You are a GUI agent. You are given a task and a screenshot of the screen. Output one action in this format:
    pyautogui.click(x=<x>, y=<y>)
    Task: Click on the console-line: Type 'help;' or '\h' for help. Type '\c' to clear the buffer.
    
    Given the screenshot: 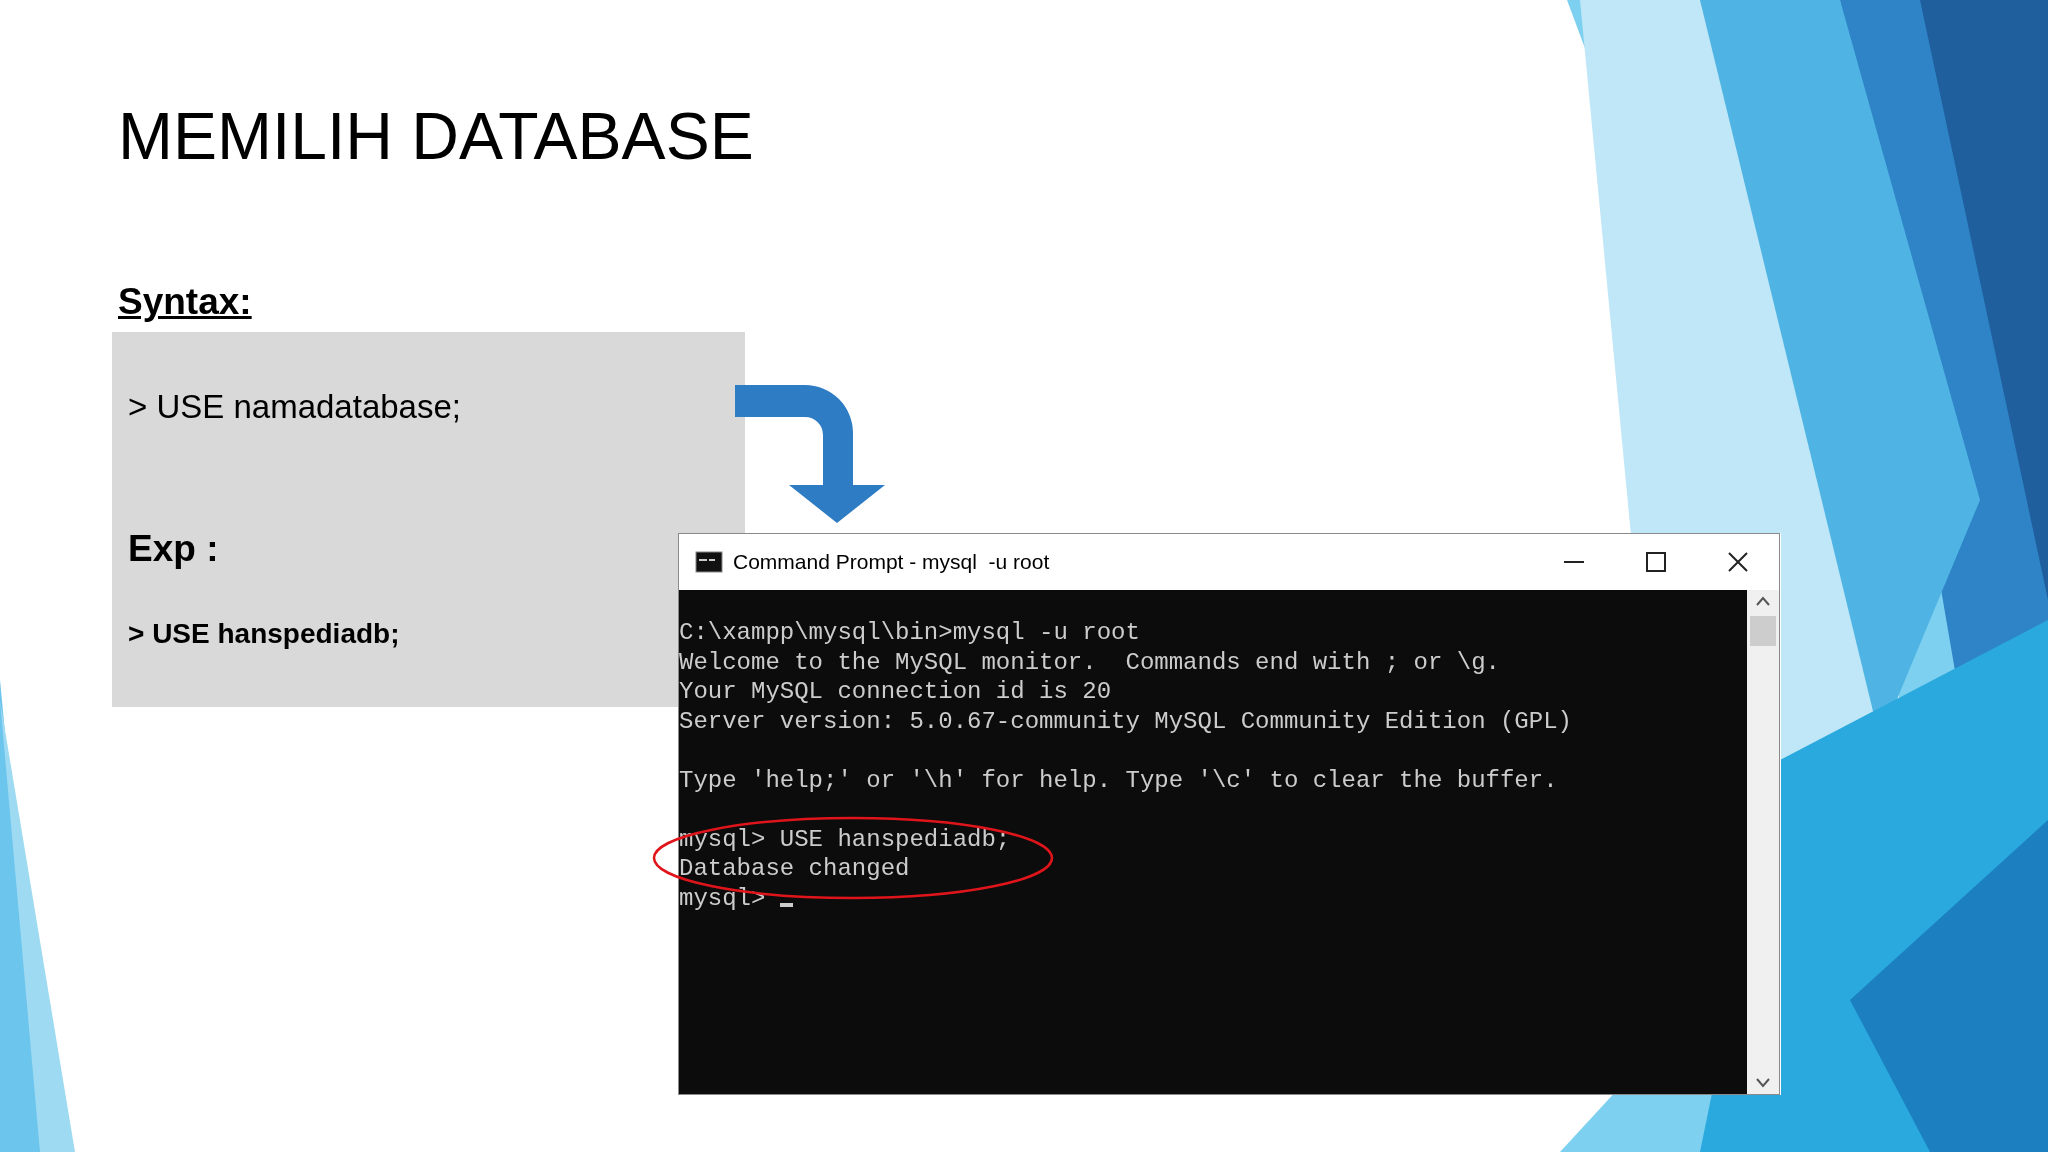 What is the action you would take?
    pyautogui.click(x=1118, y=780)
    